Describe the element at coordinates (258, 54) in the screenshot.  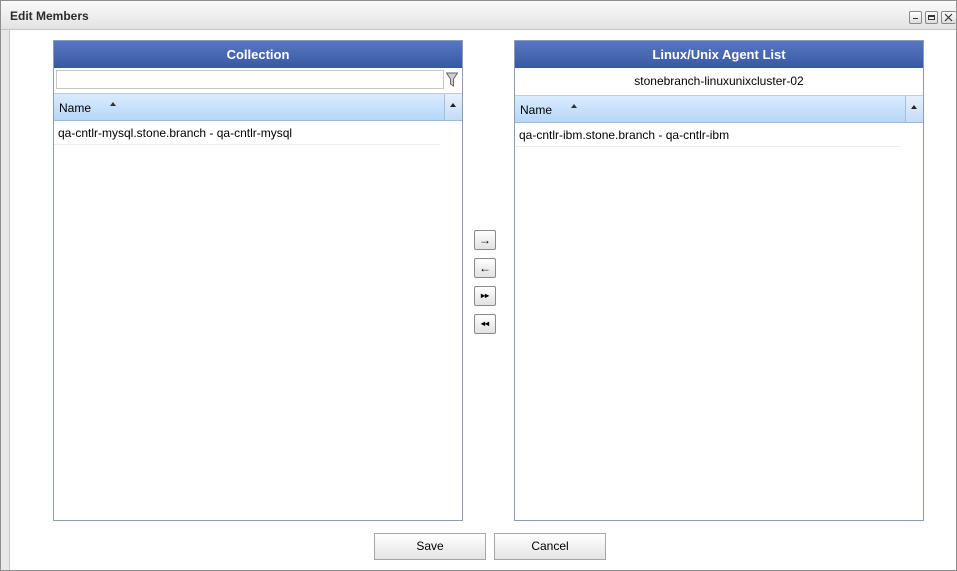
I see `collection-header: Collection` at that location.